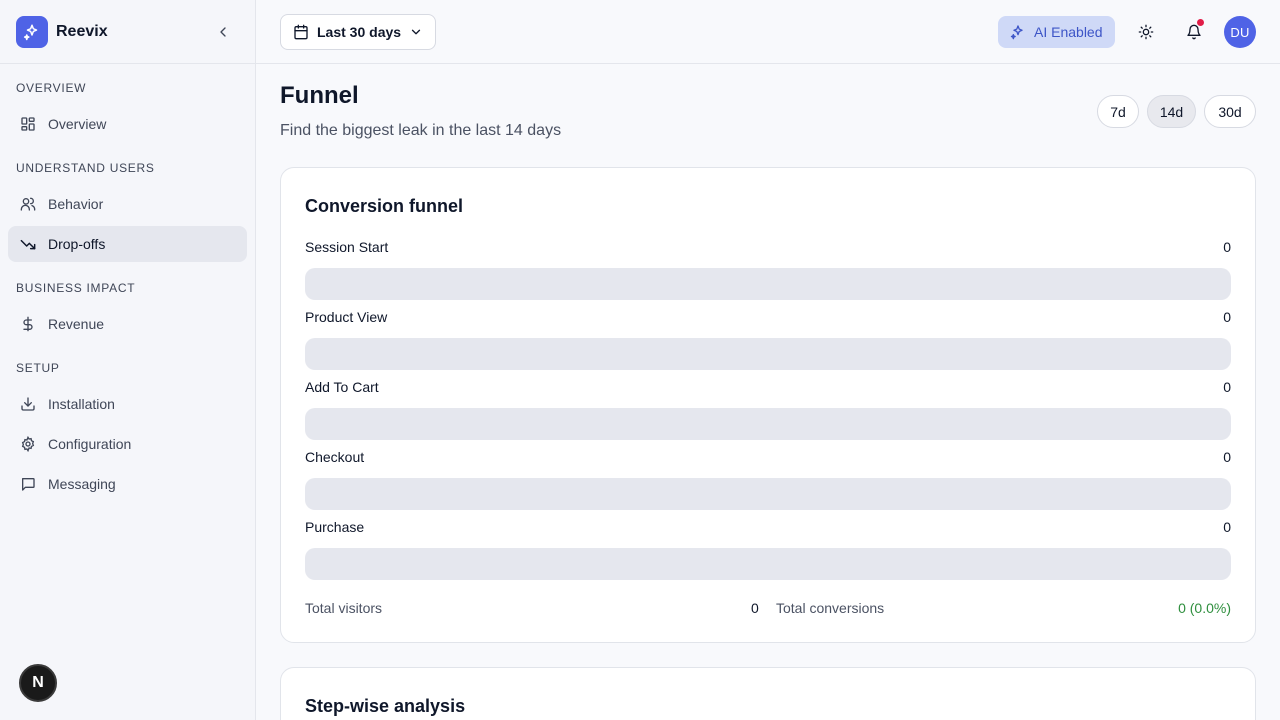 The width and height of the screenshot is (1280, 720). What do you see at coordinates (319, 95) in the screenshot?
I see `page-title: Funnel` at bounding box center [319, 95].